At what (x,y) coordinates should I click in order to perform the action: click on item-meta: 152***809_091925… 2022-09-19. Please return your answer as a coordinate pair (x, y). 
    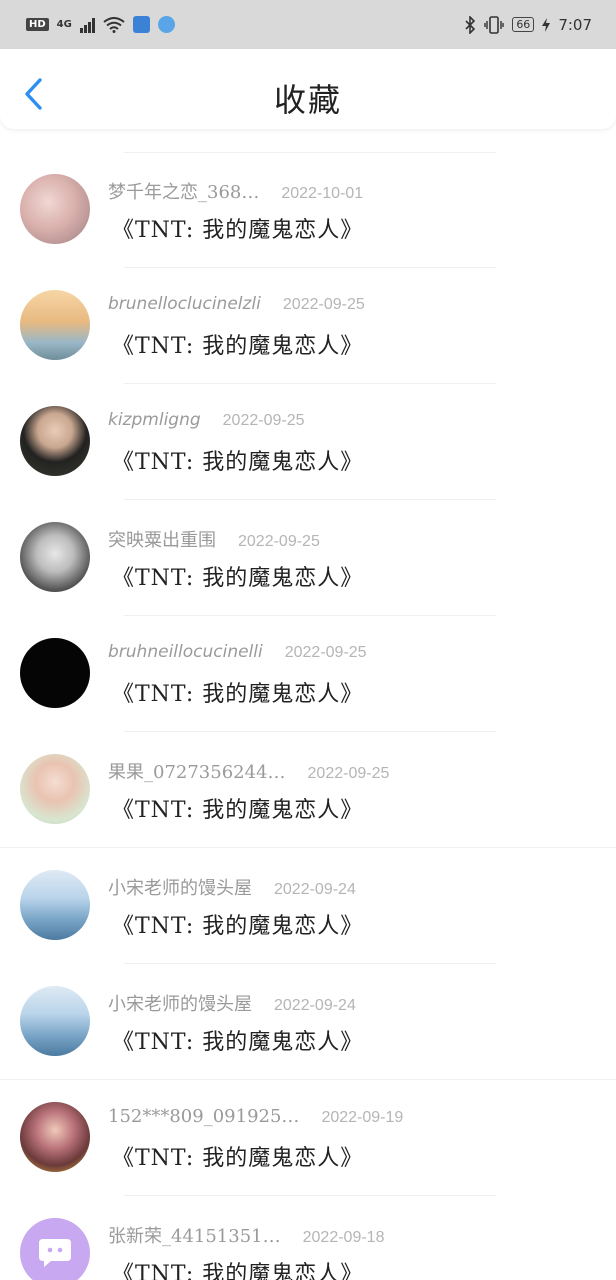
    Looking at the image, I should click on (255, 1116).